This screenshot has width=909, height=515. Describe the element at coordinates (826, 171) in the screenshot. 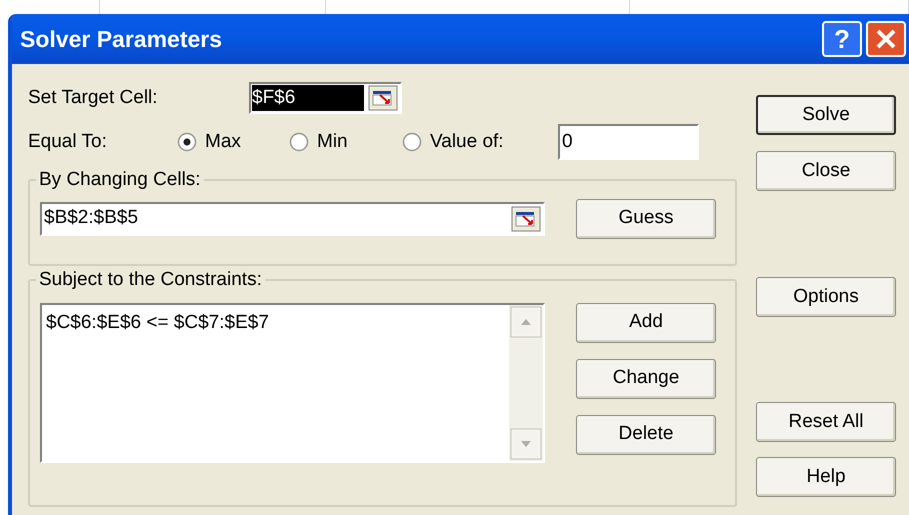

I see `dialog-button: Close` at that location.